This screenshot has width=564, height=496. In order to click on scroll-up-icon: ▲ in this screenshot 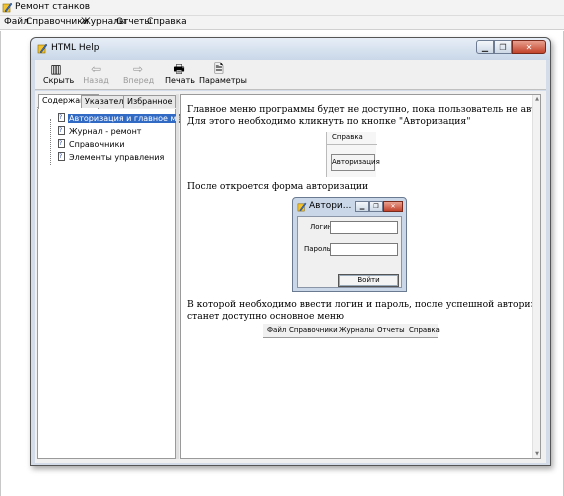, I will do `click(537, 99)`.